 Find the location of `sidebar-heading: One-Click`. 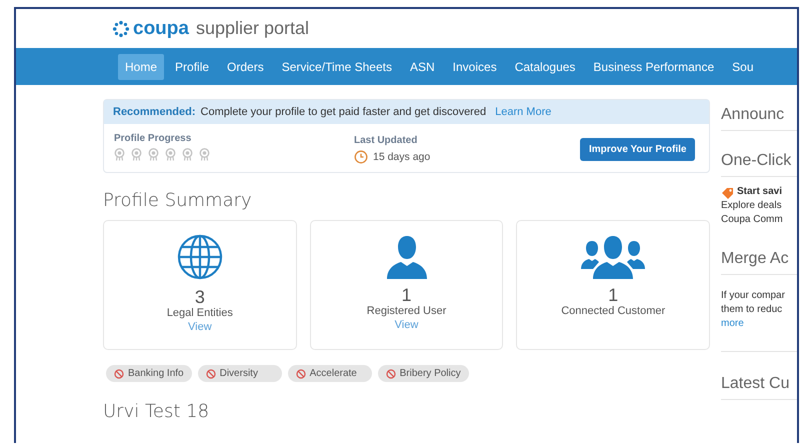

sidebar-heading: One-Click is located at coordinates (759, 161).